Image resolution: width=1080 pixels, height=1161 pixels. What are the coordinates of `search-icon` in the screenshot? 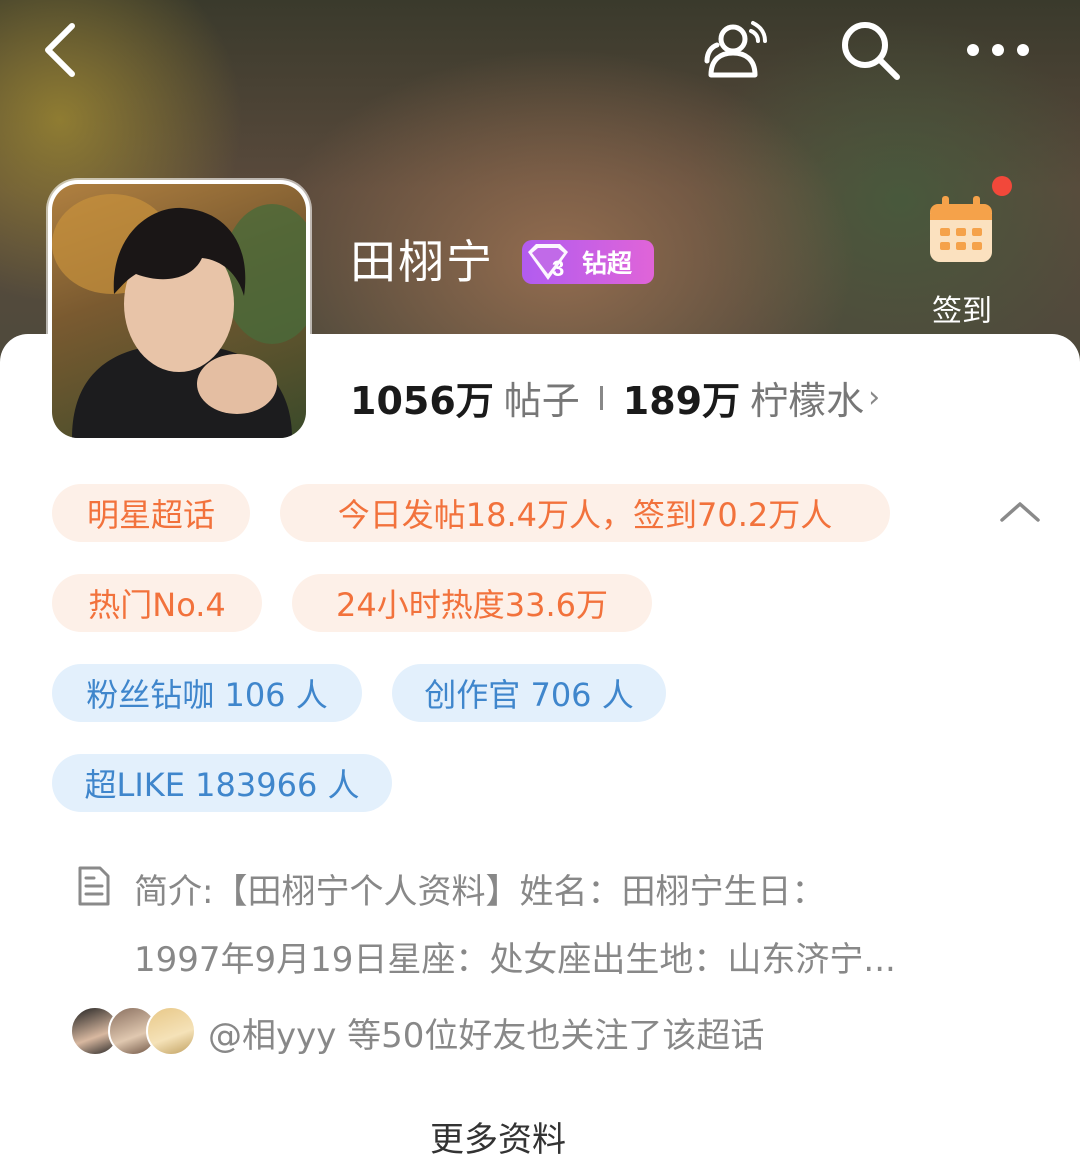 It's located at (871, 51).